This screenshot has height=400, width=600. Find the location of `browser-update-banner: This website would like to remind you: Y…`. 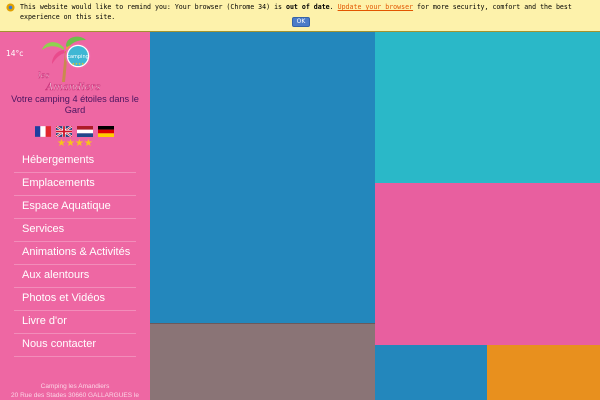

browser-update-banner: This website would like to remind you: Y… is located at coordinates (300, 16).